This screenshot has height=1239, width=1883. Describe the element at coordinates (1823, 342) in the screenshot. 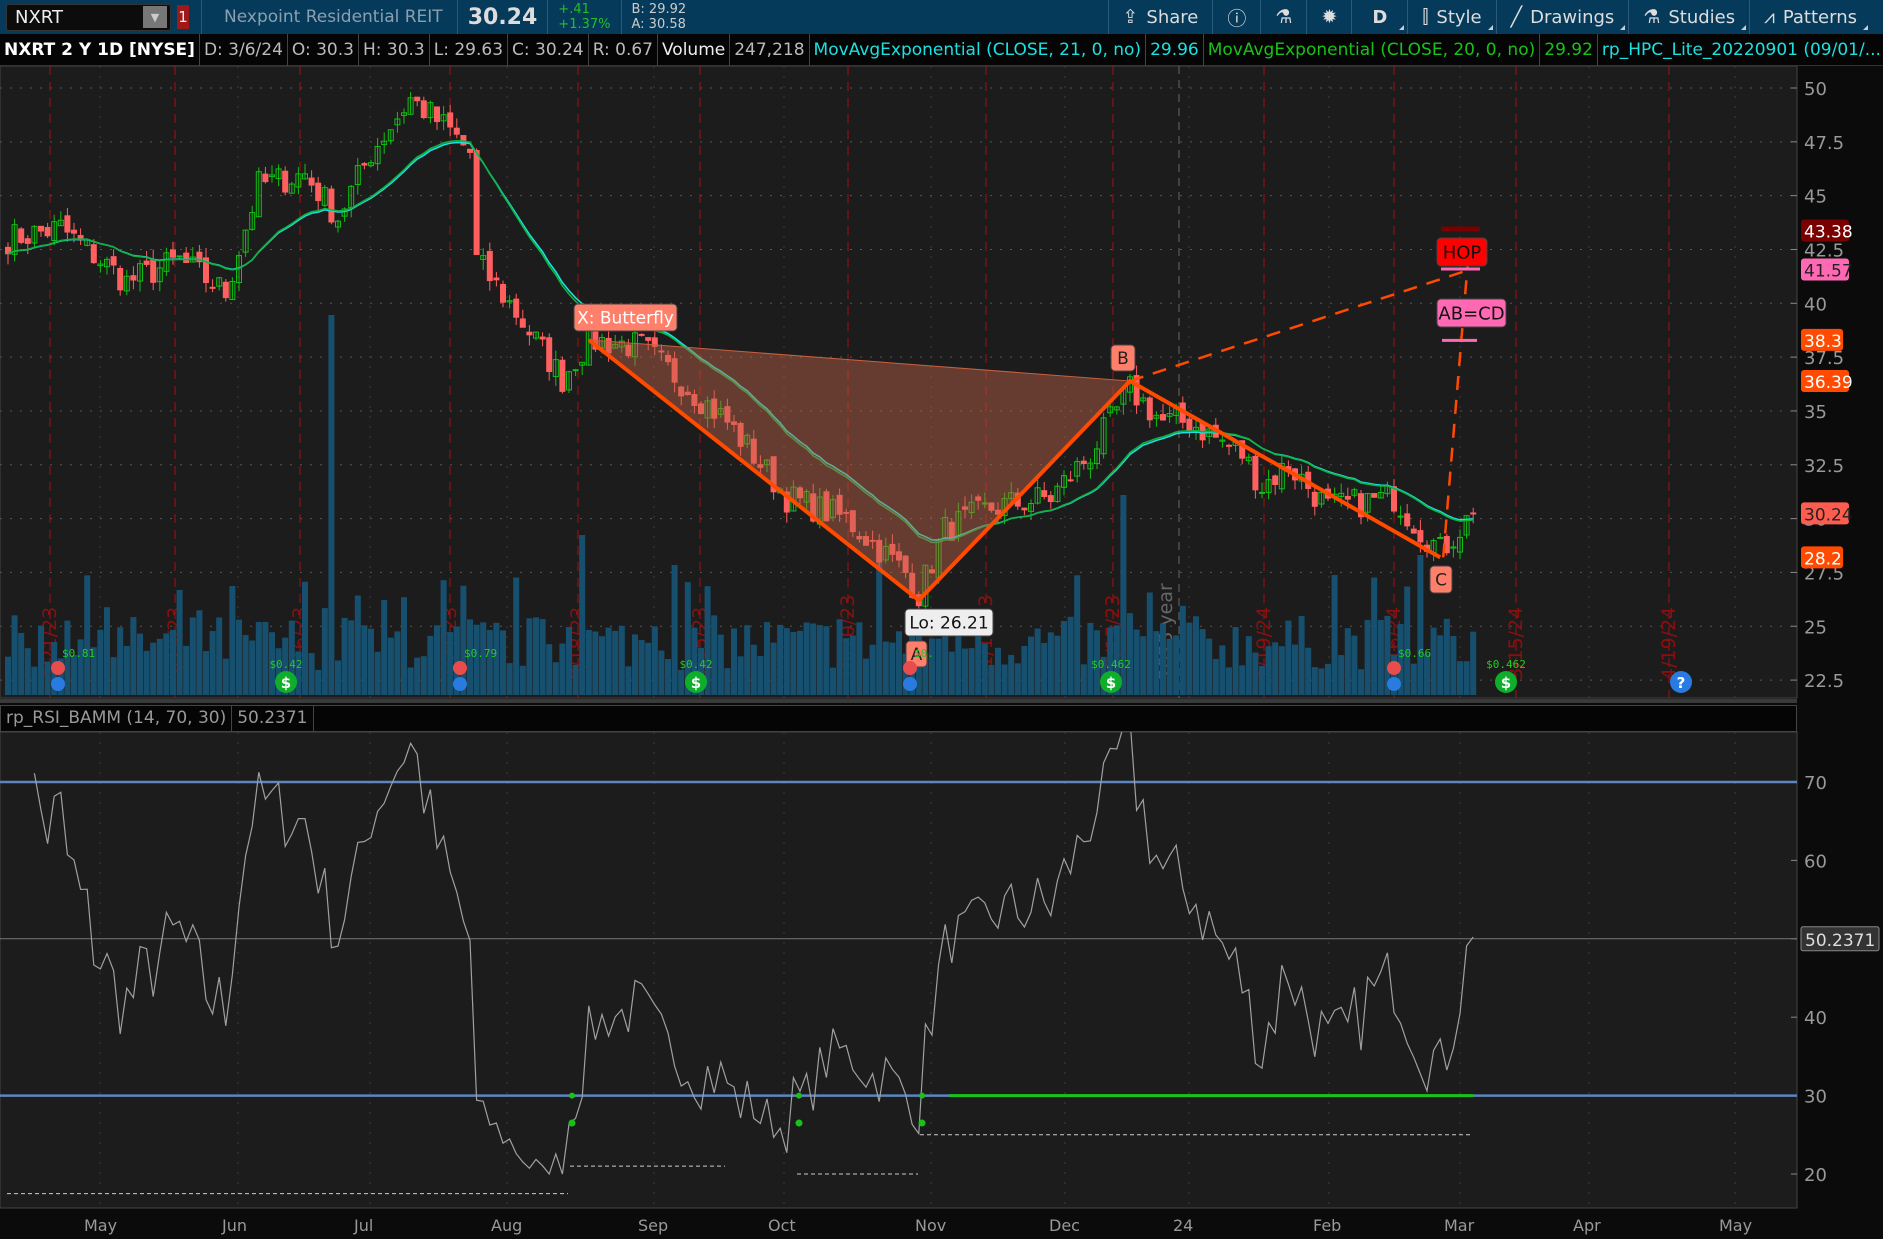

I see `price-marker-label: 38.3` at that location.